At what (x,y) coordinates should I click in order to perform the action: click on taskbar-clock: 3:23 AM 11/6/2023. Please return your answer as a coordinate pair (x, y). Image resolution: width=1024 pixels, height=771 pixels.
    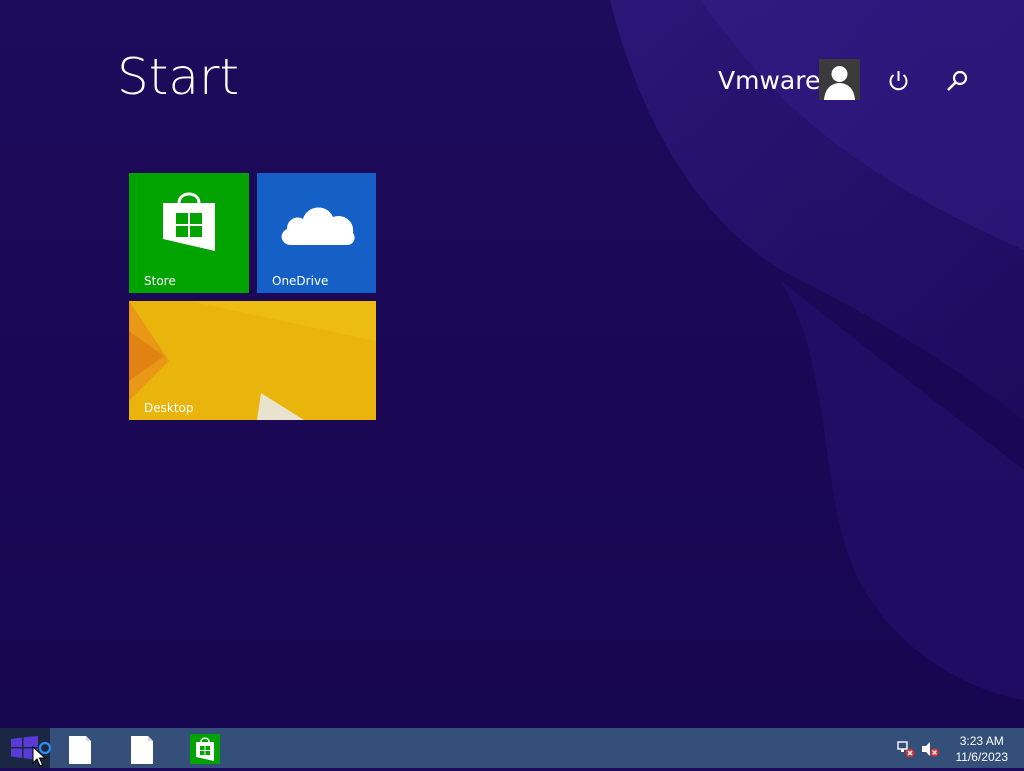
    Looking at the image, I should click on (982, 749).